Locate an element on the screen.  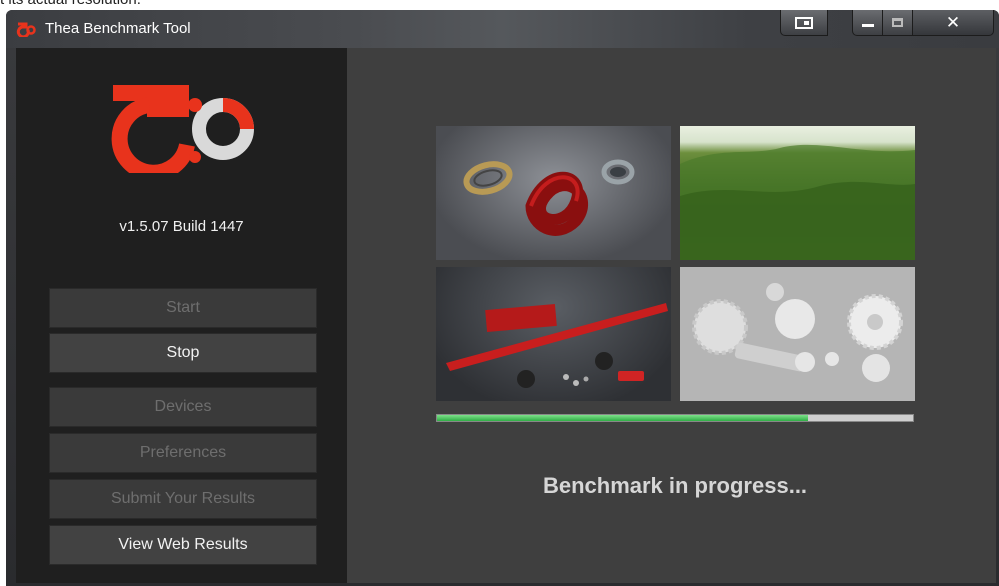
render-preview-landscape is located at coordinates (797, 193).